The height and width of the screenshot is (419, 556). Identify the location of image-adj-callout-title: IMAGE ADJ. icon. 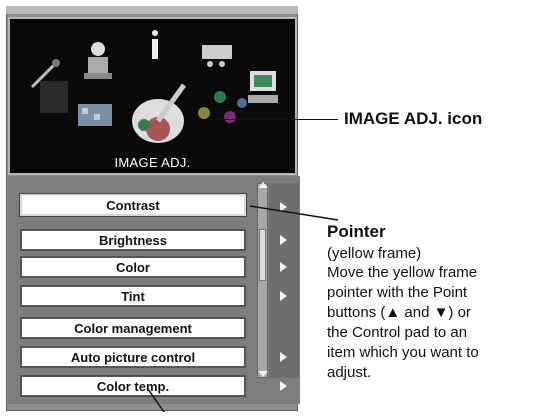
(413, 118).